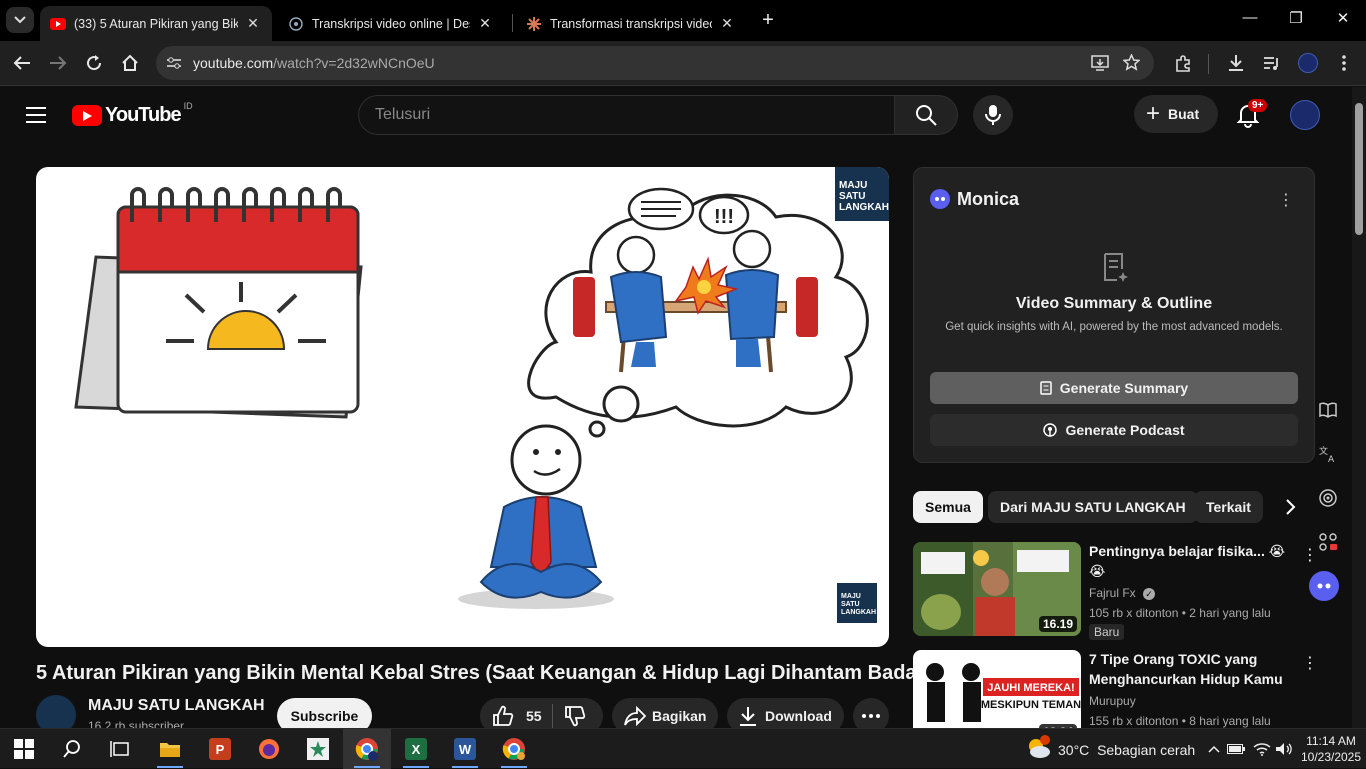 The width and height of the screenshot is (1366, 769). What do you see at coordinates (655, 63) in the screenshot?
I see `address-bar: youtube.com/watch?v=2d32wNCnOeU` at bounding box center [655, 63].